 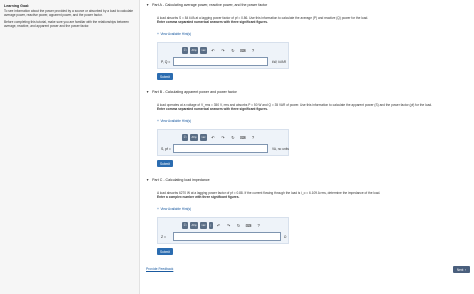 I want to click on next-button: Next ›, so click(x=461, y=269).